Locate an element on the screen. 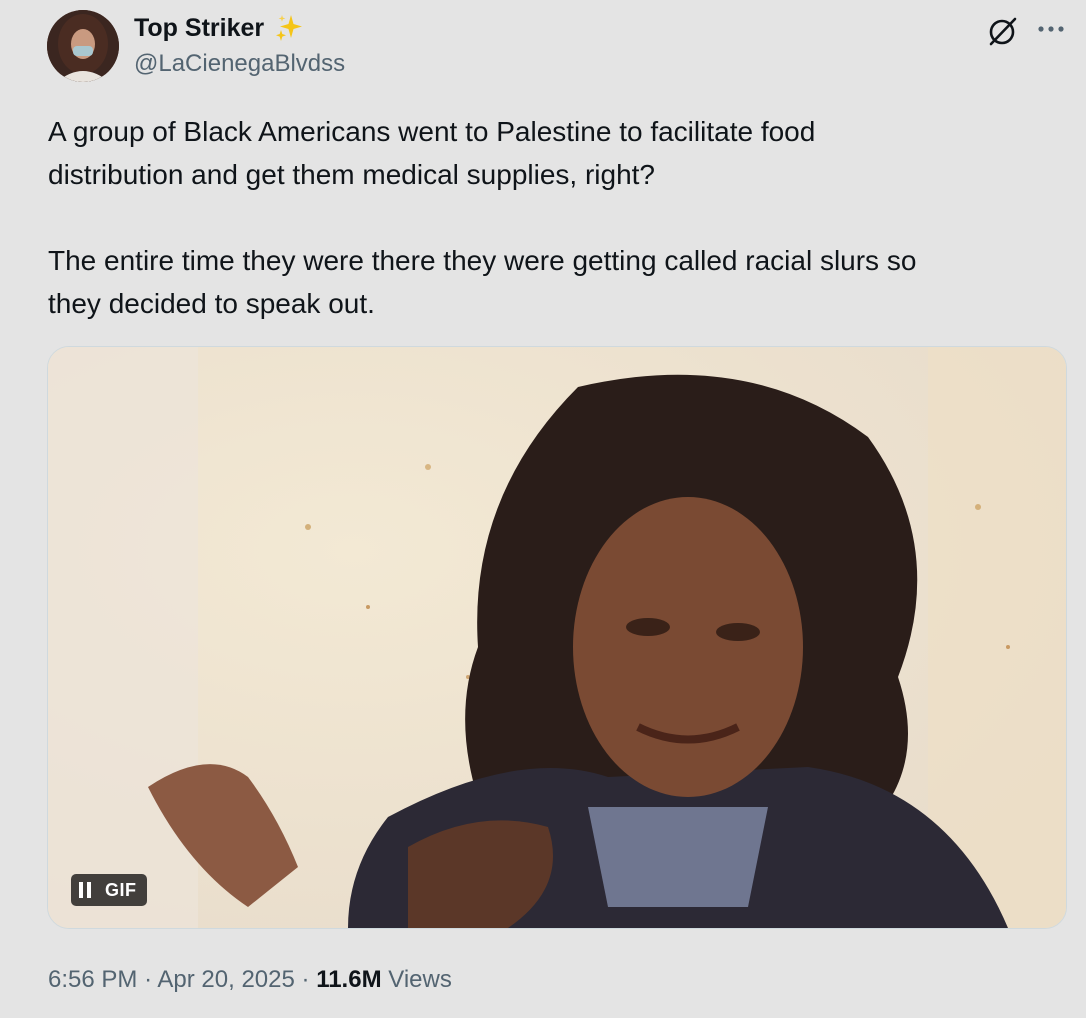 Image resolution: width=1086 pixels, height=1018 pixels. author-avatar is located at coordinates (83, 46).